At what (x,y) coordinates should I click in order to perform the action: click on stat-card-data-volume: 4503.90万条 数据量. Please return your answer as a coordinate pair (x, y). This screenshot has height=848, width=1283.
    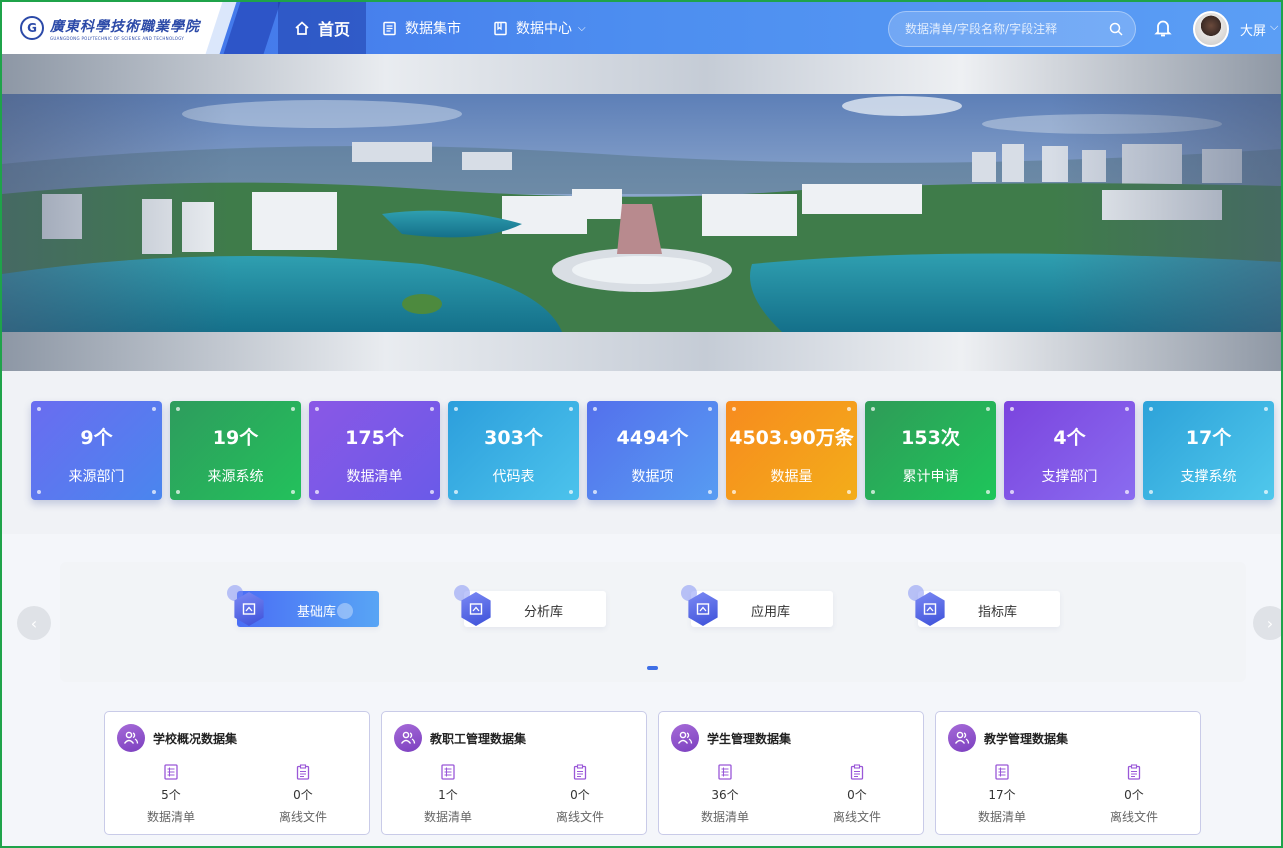
    Looking at the image, I should click on (791, 450).